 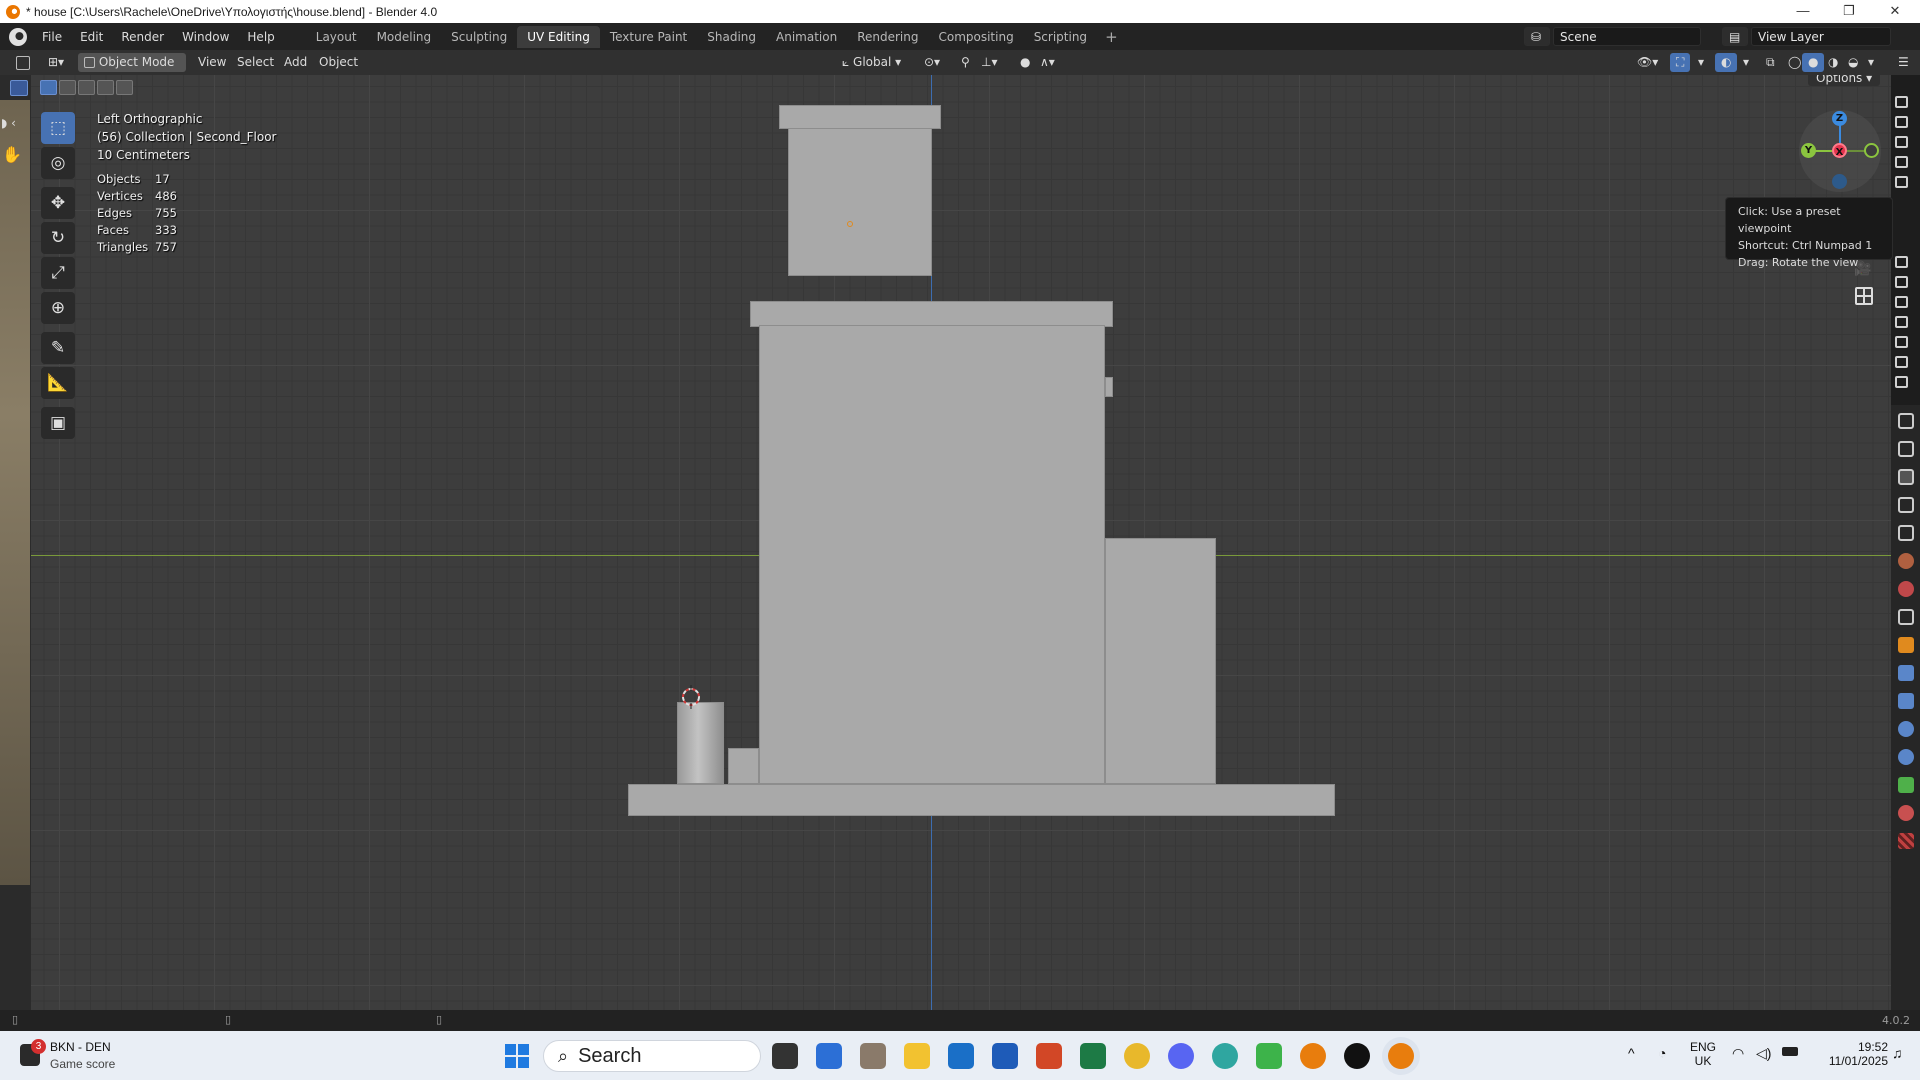 What do you see at coordinates (58, 238) in the screenshot?
I see `rotate-tool-icon: ↻` at bounding box center [58, 238].